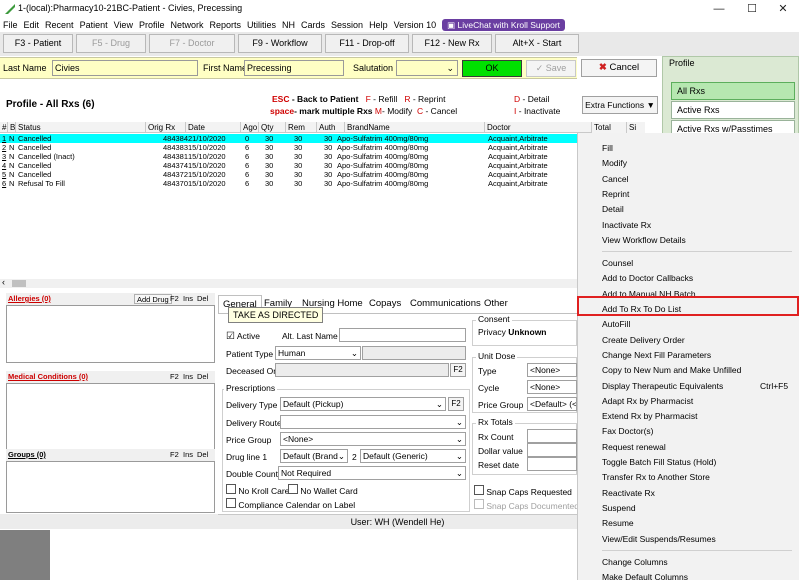  I want to click on menu-session: Session, so click(347, 25).